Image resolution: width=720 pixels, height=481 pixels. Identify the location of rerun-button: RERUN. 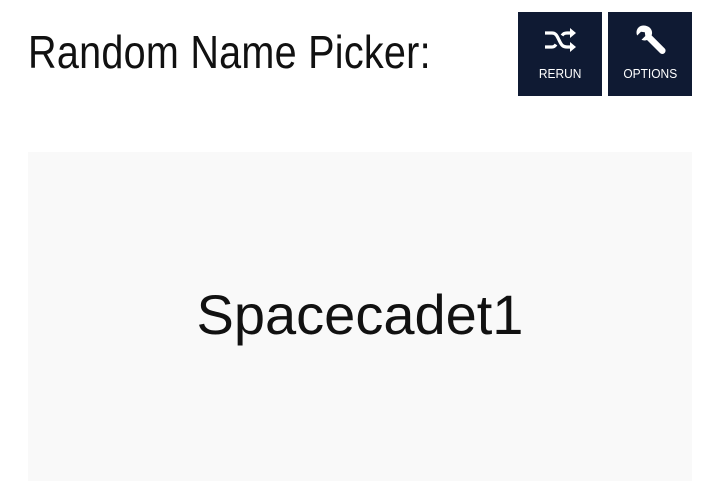
(560, 54).